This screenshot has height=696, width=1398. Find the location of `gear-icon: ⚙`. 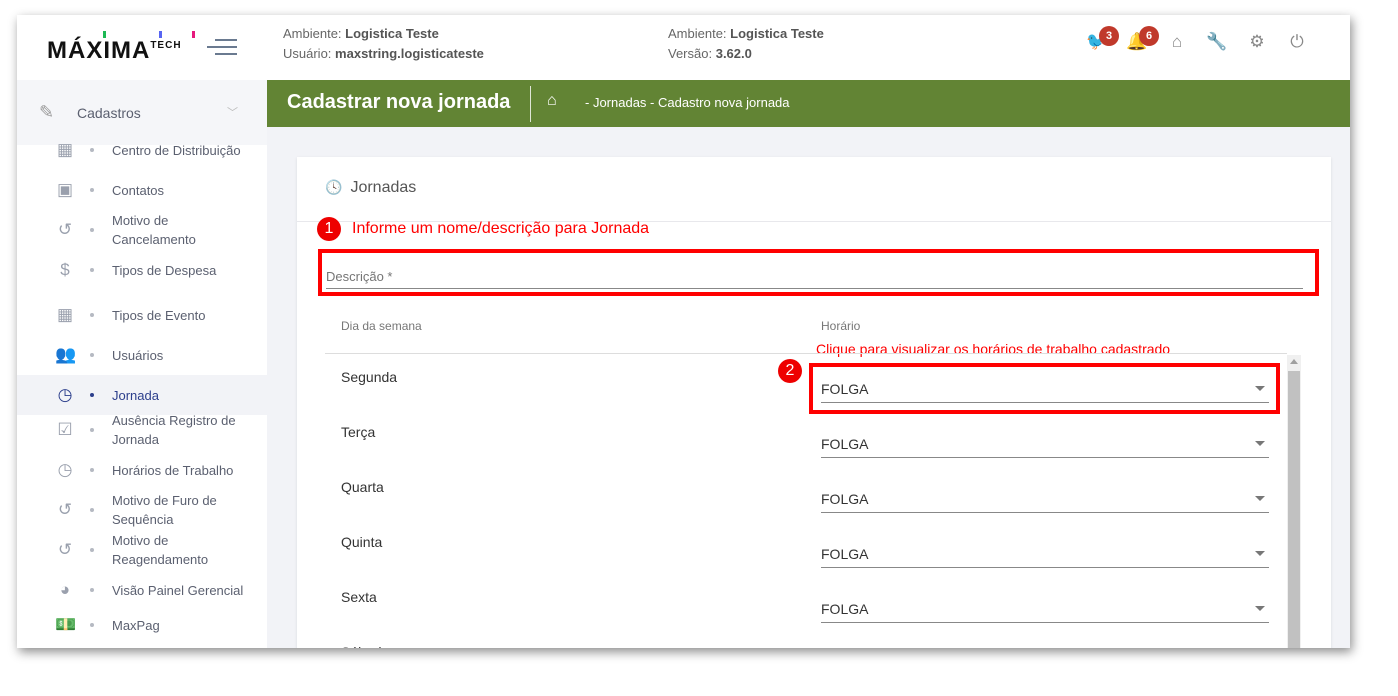

gear-icon: ⚙ is located at coordinates (1257, 42).